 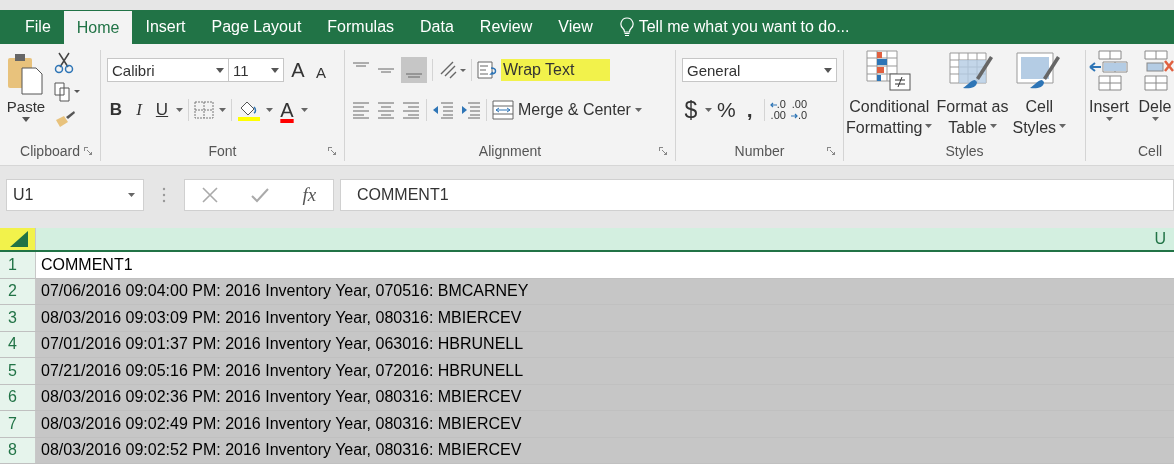 I want to click on ribbon-tab: Page Layout, so click(x=256, y=27).